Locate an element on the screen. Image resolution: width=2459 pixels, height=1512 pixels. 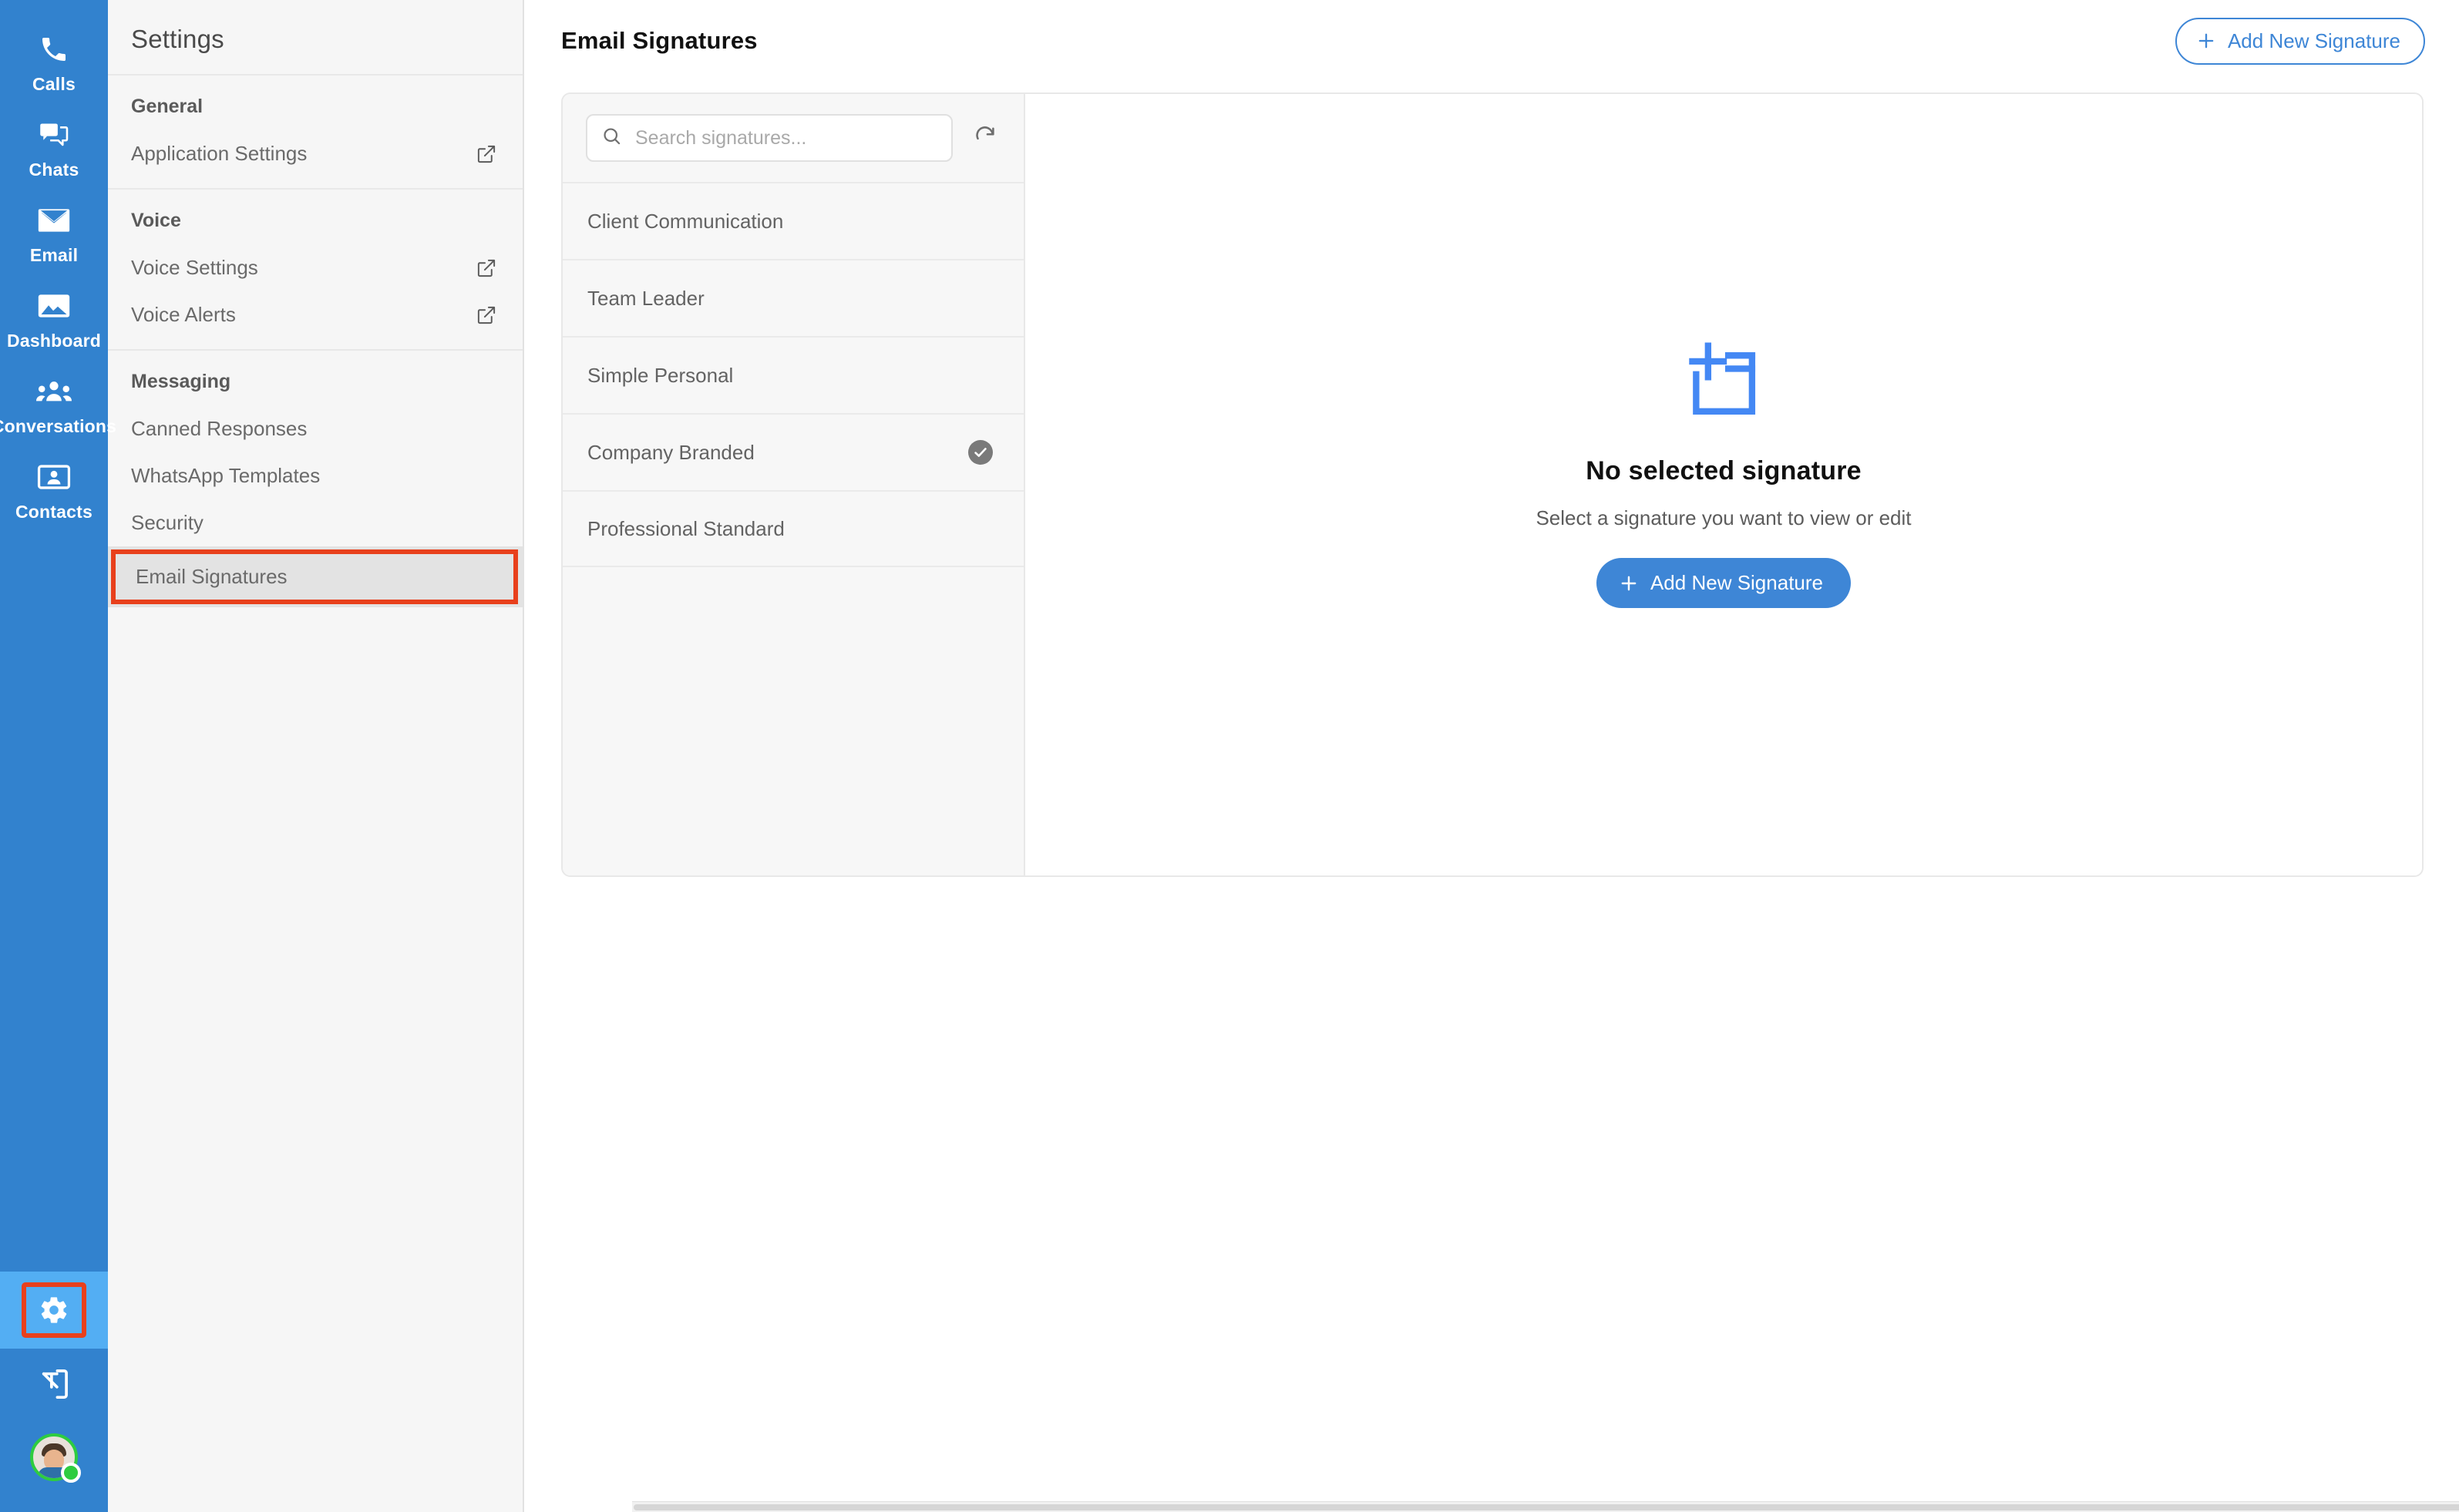
refresh-icon is located at coordinates (985, 138).